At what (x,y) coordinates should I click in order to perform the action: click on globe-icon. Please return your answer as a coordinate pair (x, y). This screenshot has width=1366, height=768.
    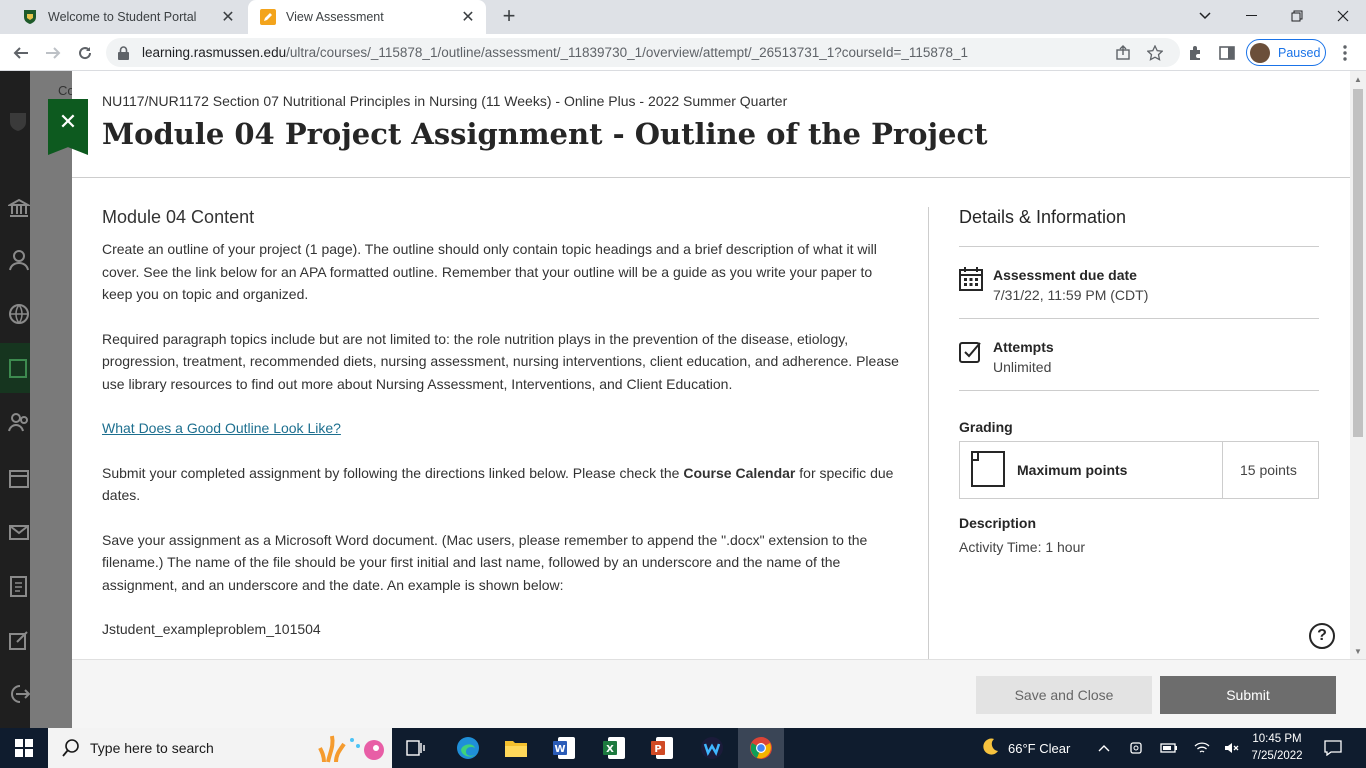
    Looking at the image, I should click on (19, 314).